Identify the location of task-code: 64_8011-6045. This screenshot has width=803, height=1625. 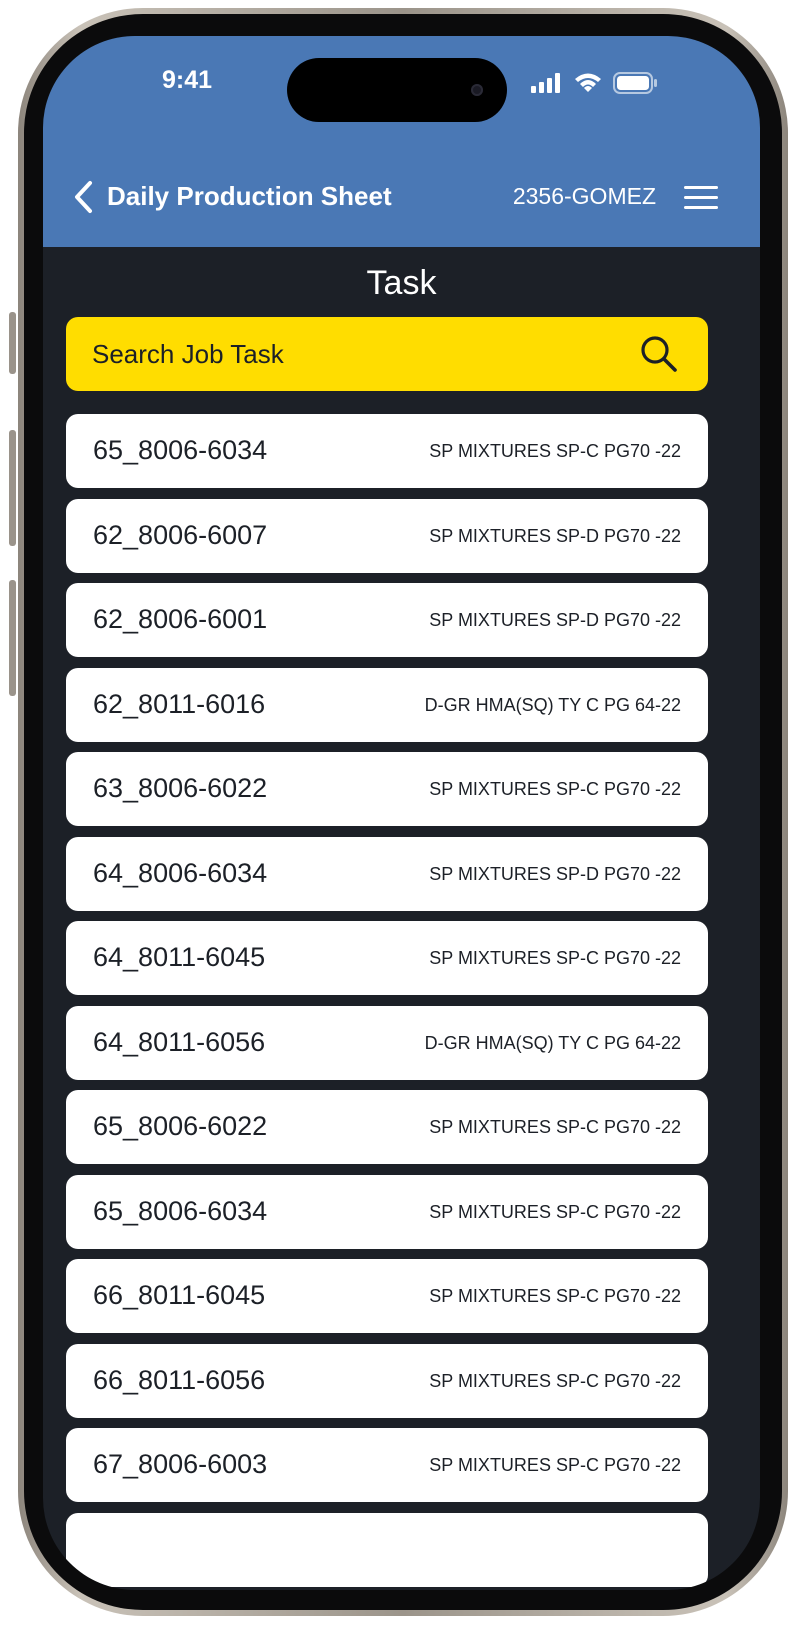
(179, 957).